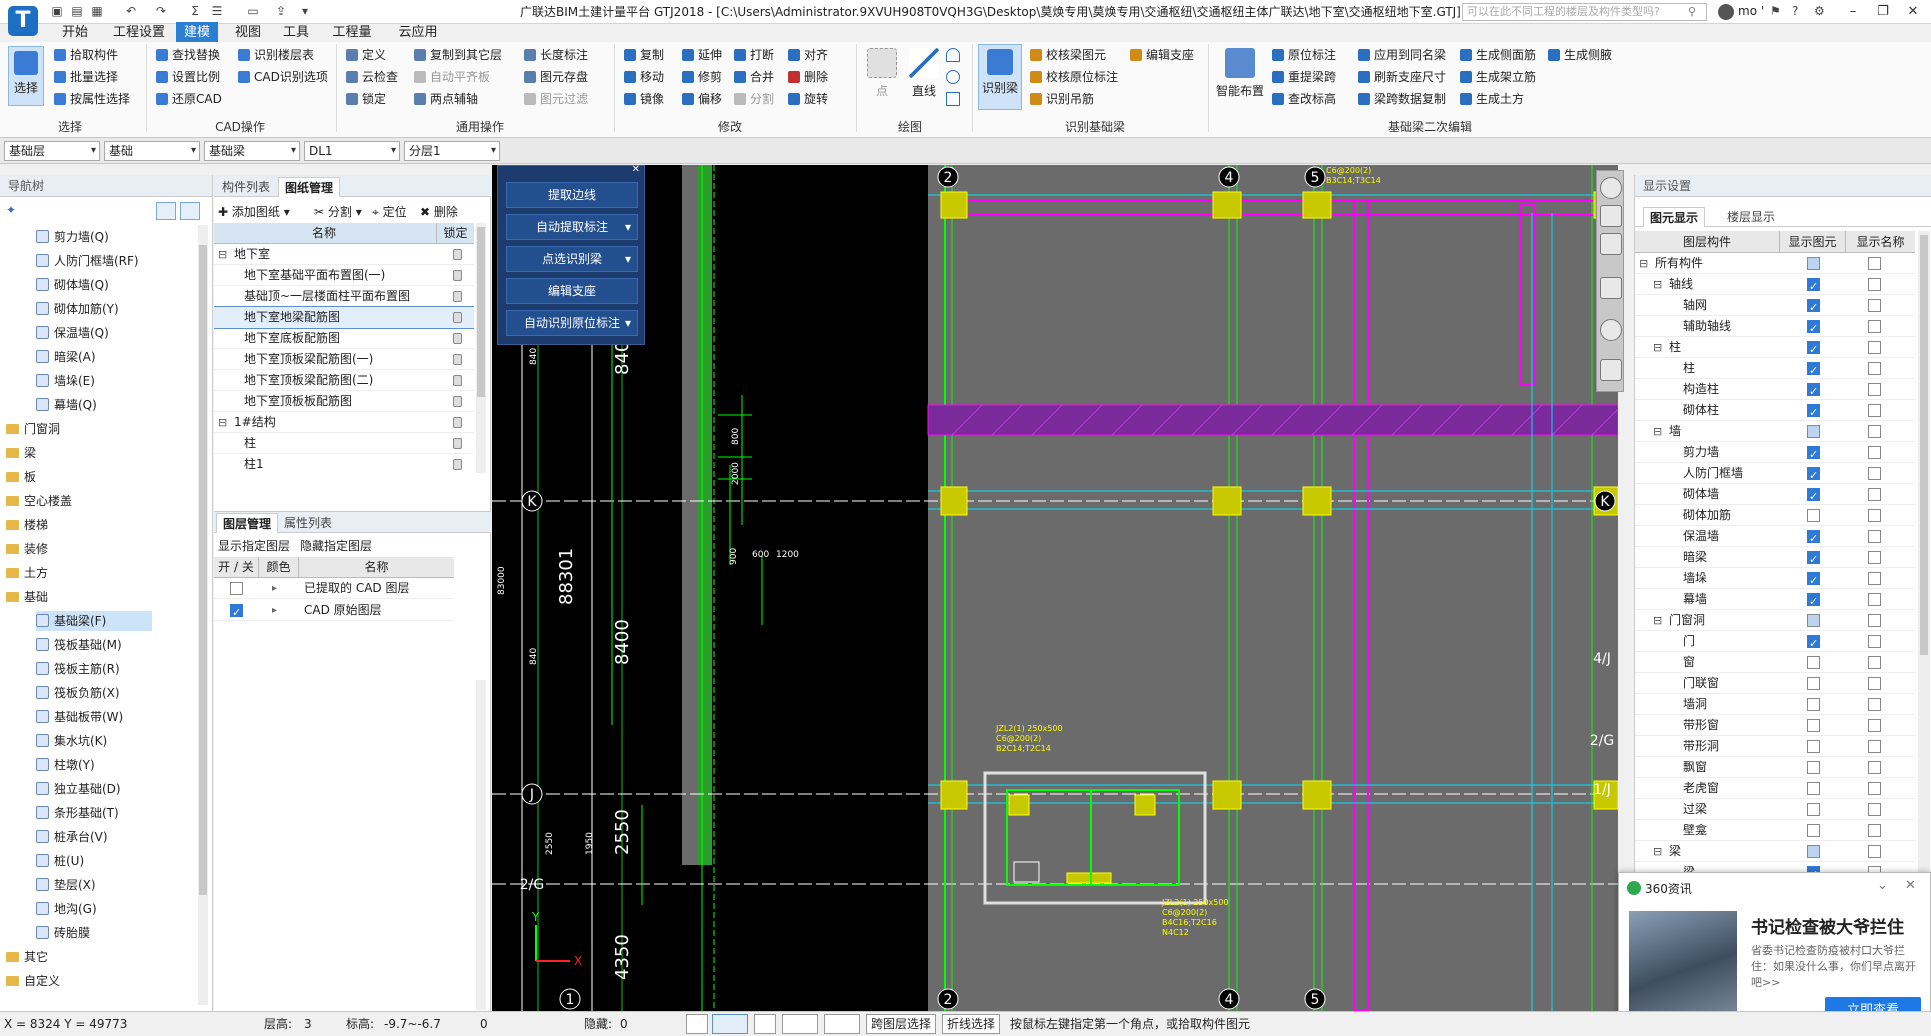 This screenshot has height=1036, width=1931. Describe the element at coordinates (1751, 11) in the screenshot. I see `user-name: mo '` at that location.